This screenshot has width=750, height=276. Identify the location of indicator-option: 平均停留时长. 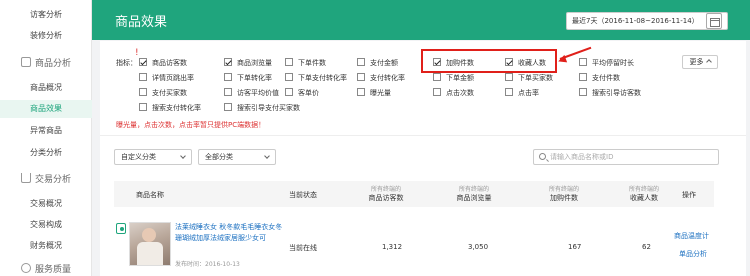
(606, 63).